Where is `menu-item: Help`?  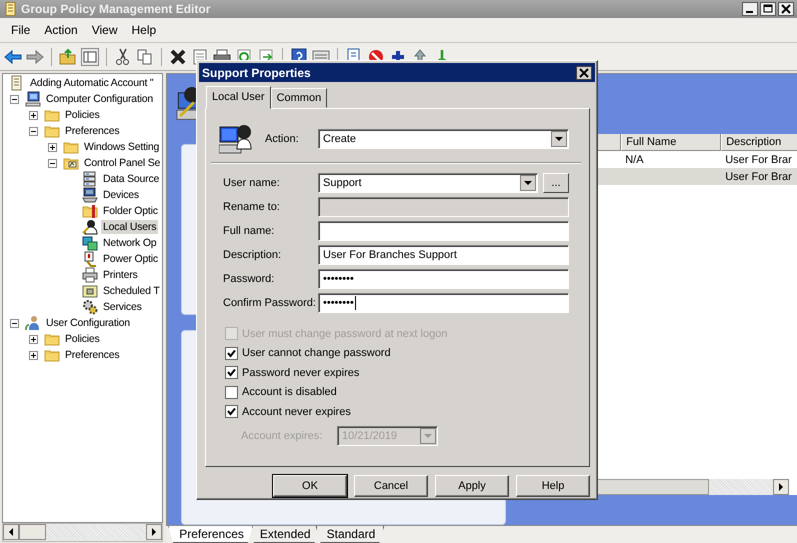 menu-item: Help is located at coordinates (144, 30).